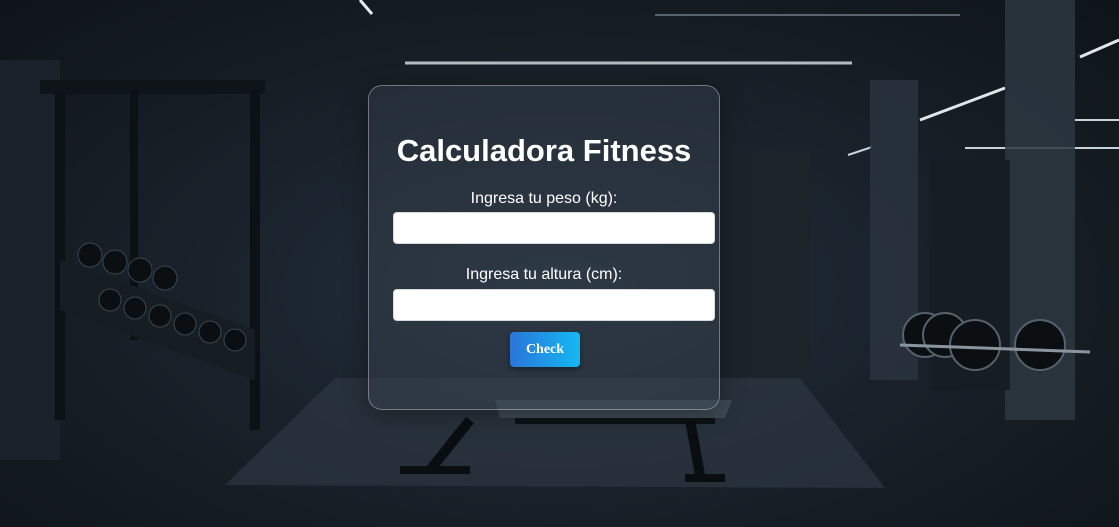 The image size is (1119, 527). I want to click on page-title: Calculadora Fitness, so click(544, 150).